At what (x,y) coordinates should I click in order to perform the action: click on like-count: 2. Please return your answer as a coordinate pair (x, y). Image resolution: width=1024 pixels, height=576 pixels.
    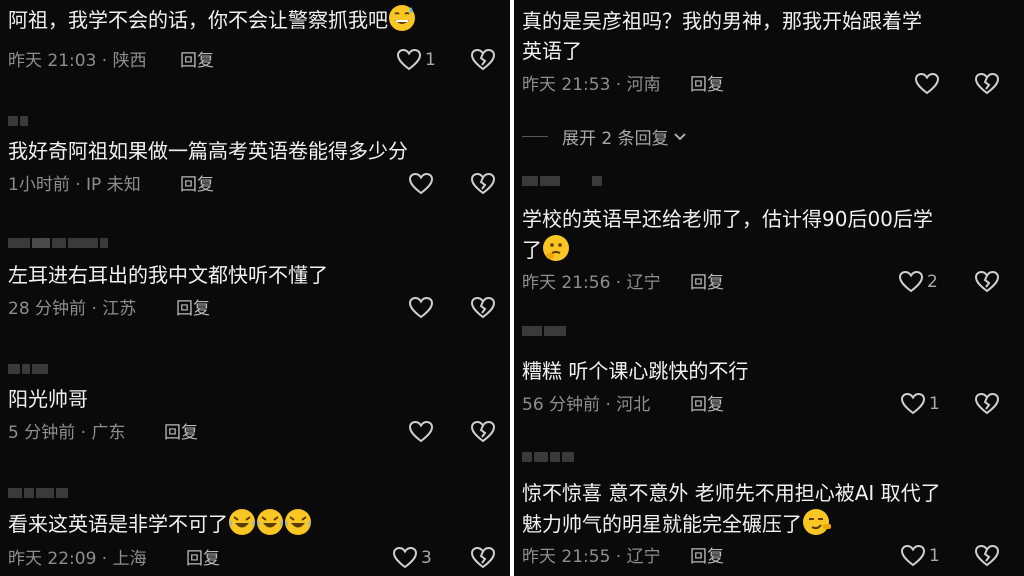
    Looking at the image, I should click on (932, 282).